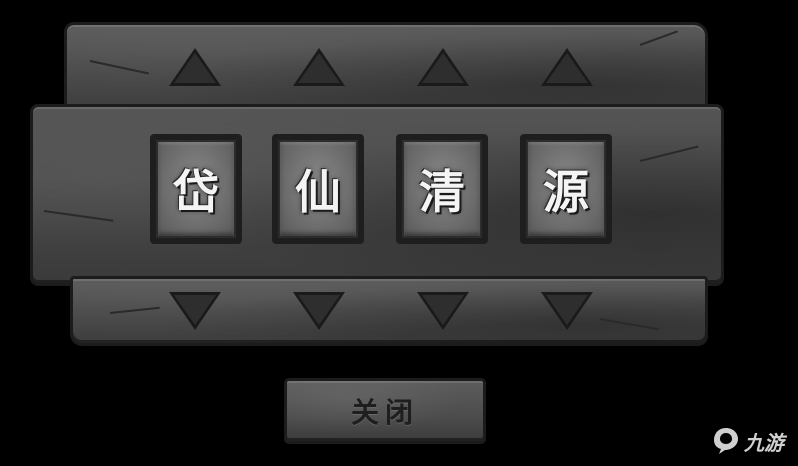 The image size is (798, 466). I want to click on close-button: 关闭, so click(385, 411).